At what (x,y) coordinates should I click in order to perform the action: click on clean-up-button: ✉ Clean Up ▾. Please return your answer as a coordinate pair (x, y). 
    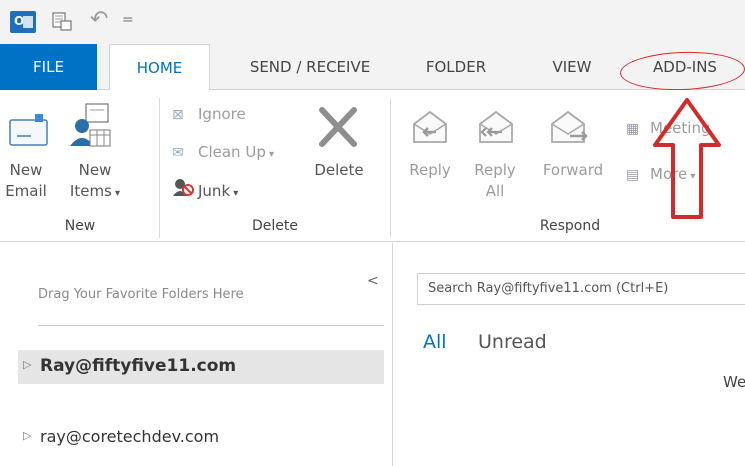
    Looking at the image, I should click on (223, 153).